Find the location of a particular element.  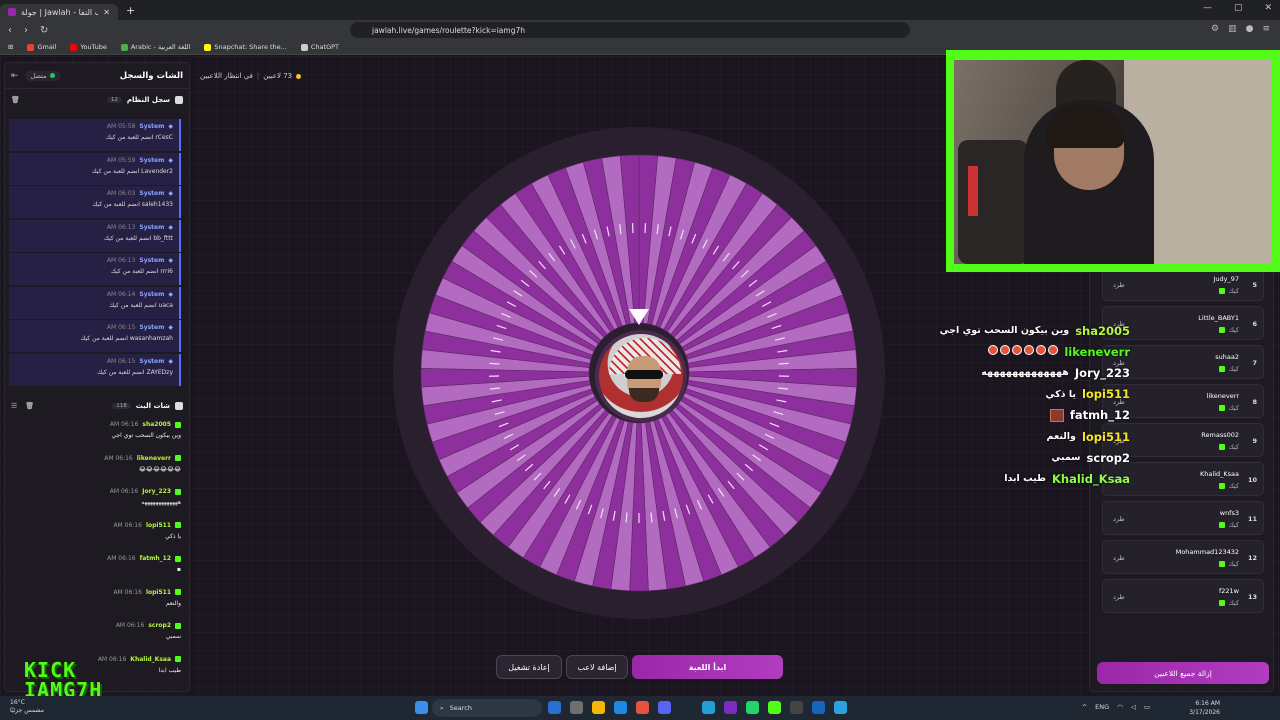

weather-widget: 16°C مشمس جزئيًا is located at coordinates (27, 707).